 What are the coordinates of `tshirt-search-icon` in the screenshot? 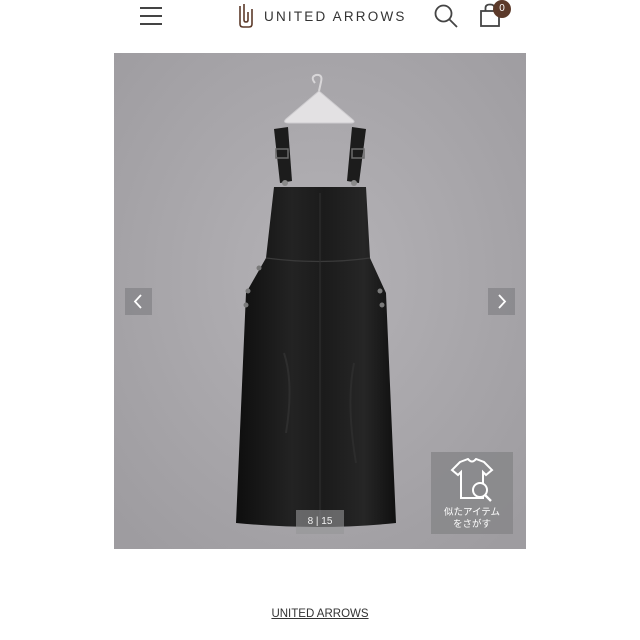 It's located at (472, 480).